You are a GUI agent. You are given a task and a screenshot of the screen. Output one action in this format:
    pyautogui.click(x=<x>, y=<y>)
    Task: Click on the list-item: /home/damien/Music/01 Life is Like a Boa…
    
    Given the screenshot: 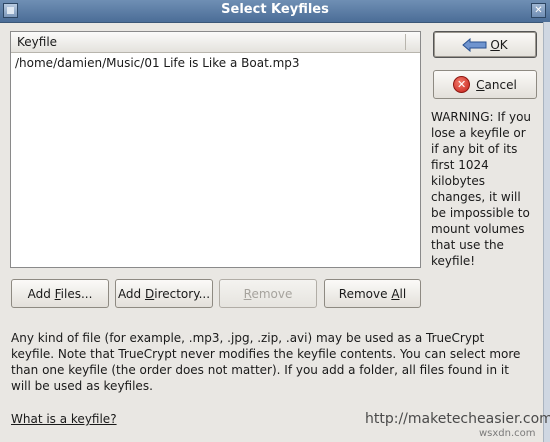 What is the action you would take?
    pyautogui.click(x=157, y=63)
    